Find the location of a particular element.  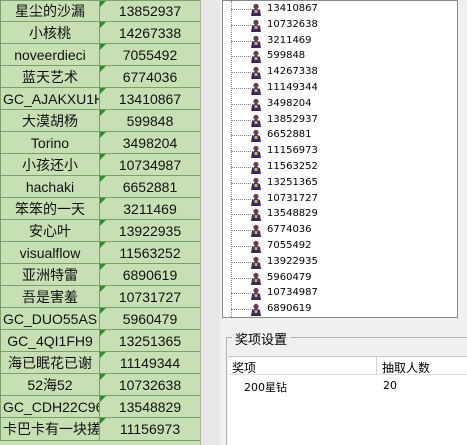

tree-item: 11149344 is located at coordinates (333, 88).